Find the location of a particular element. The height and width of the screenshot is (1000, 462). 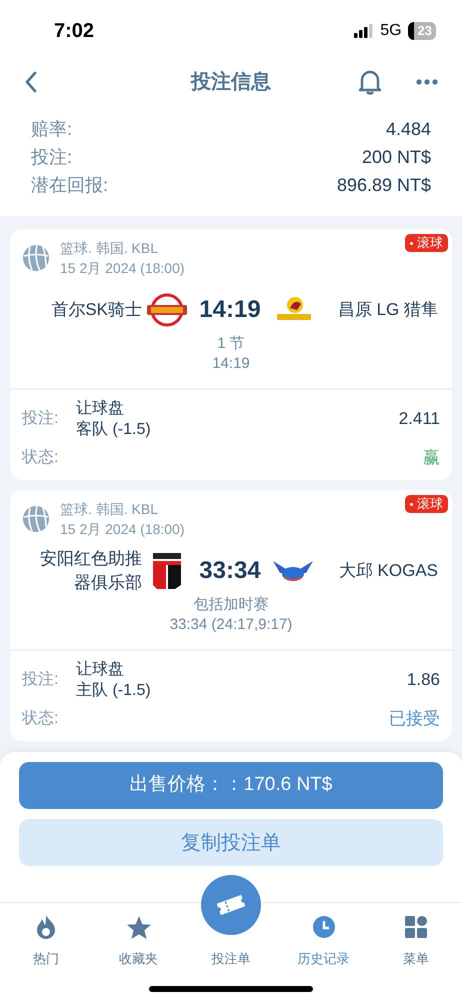

summary-label: 投注: is located at coordinates (51, 157).